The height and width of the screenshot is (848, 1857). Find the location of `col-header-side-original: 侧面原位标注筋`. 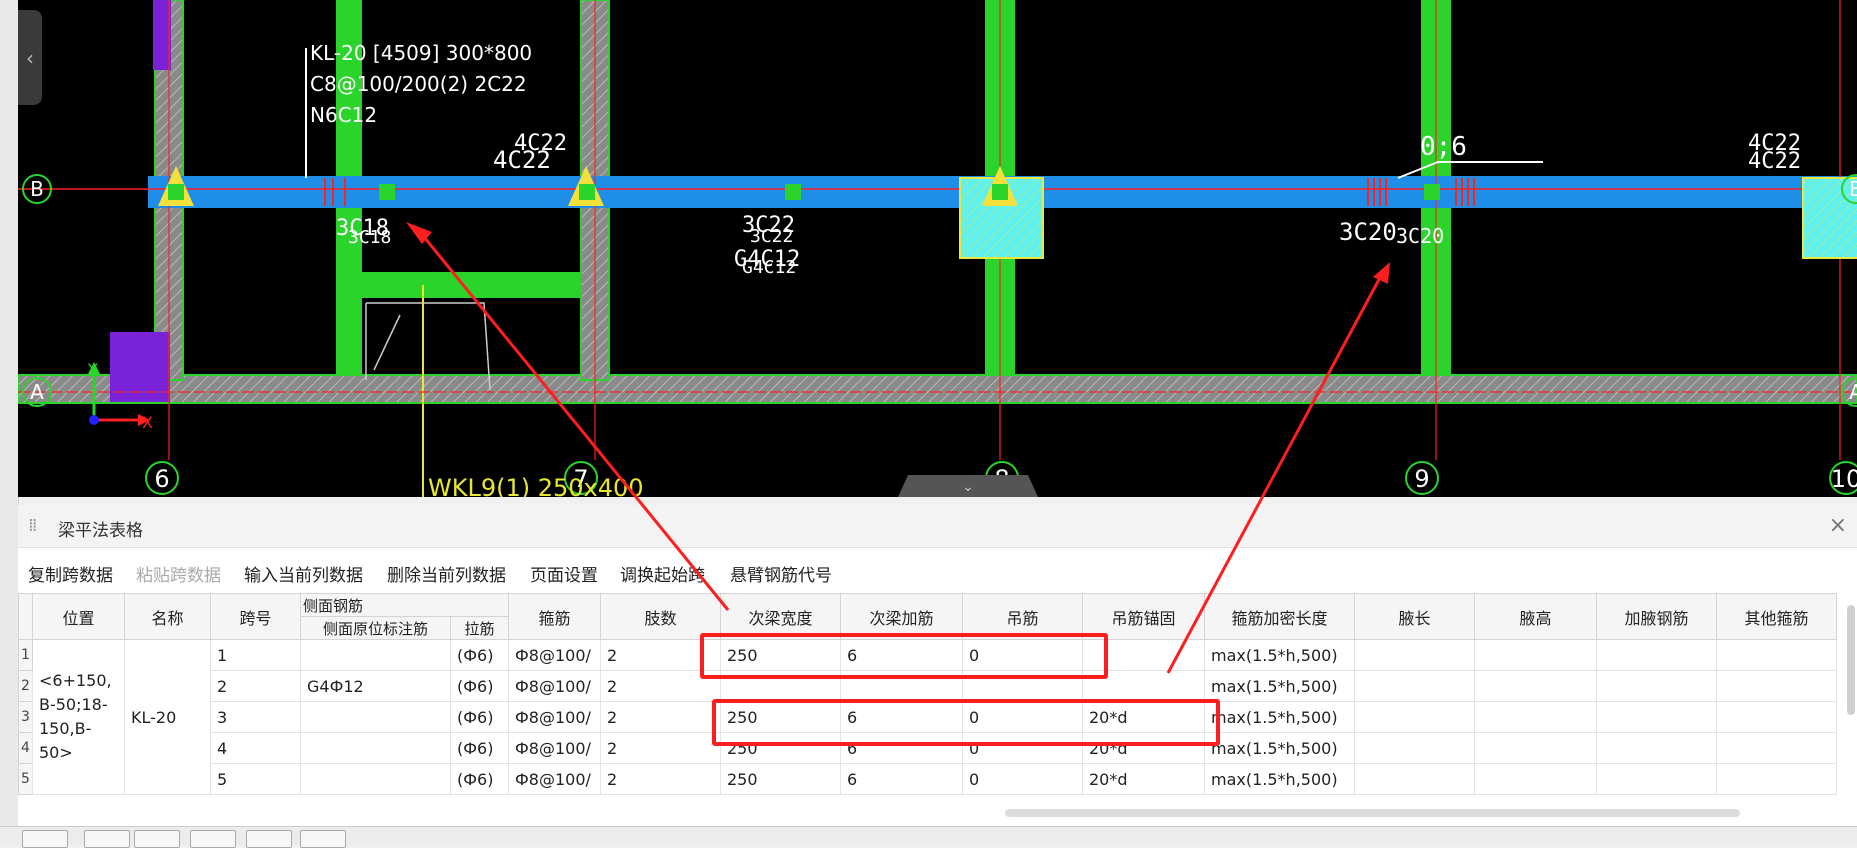

col-header-side-original: 侧面原位标注筋 is located at coordinates (375, 628).